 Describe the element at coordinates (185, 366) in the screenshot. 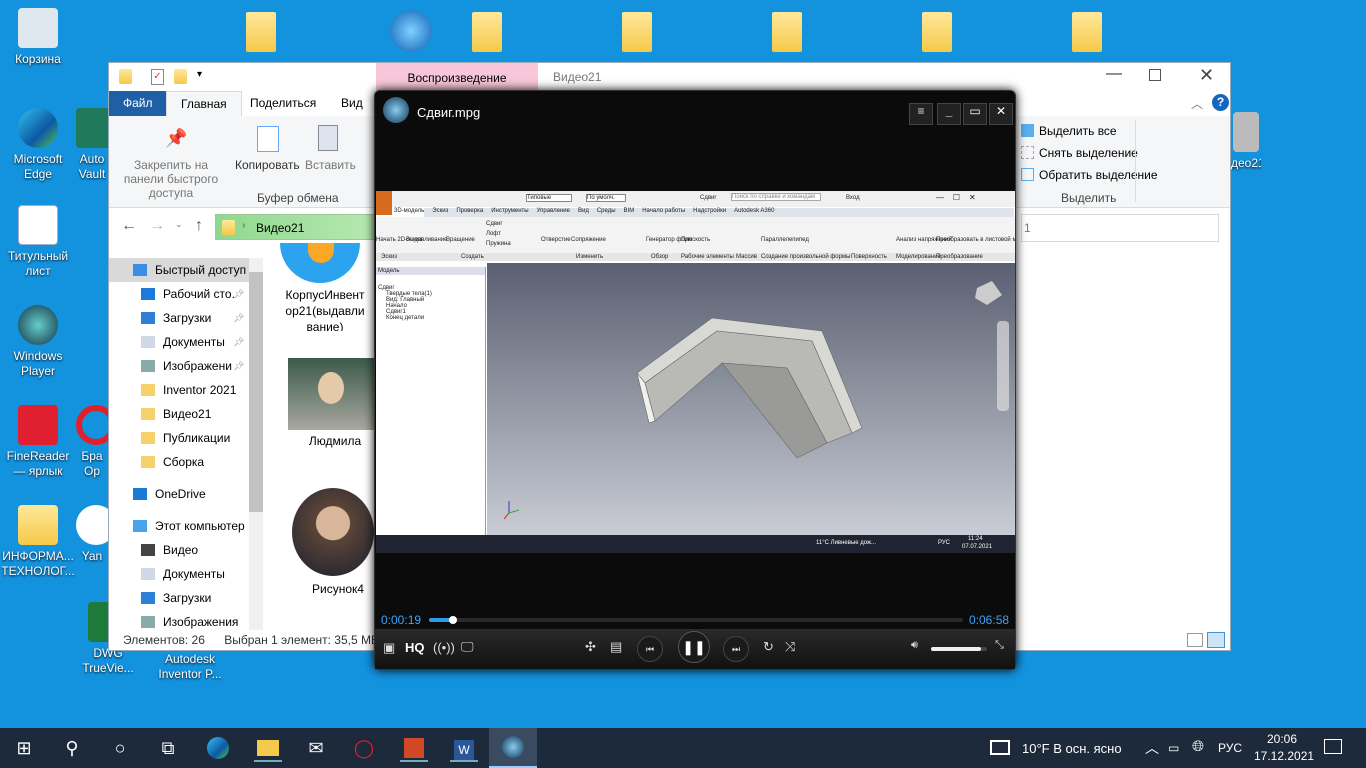

I see `nav-item: Изображени 📌︎` at that location.